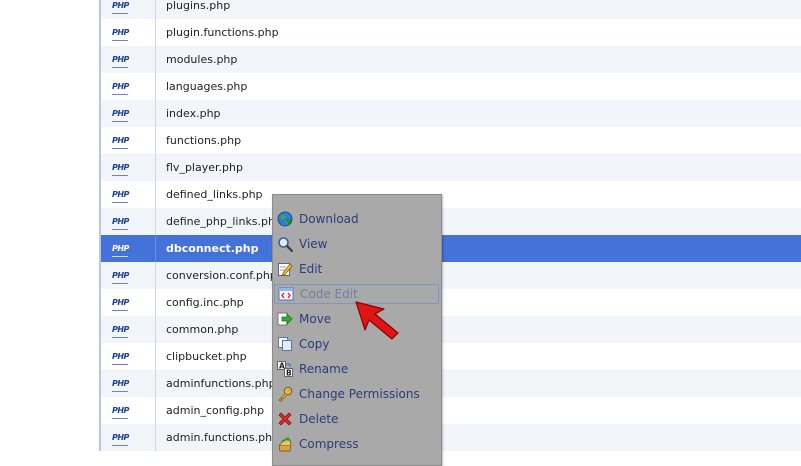 This screenshot has height=466, width=801. Describe the element at coordinates (451, 275) in the screenshot. I see `file-row: PHP conversion.conf.php` at that location.